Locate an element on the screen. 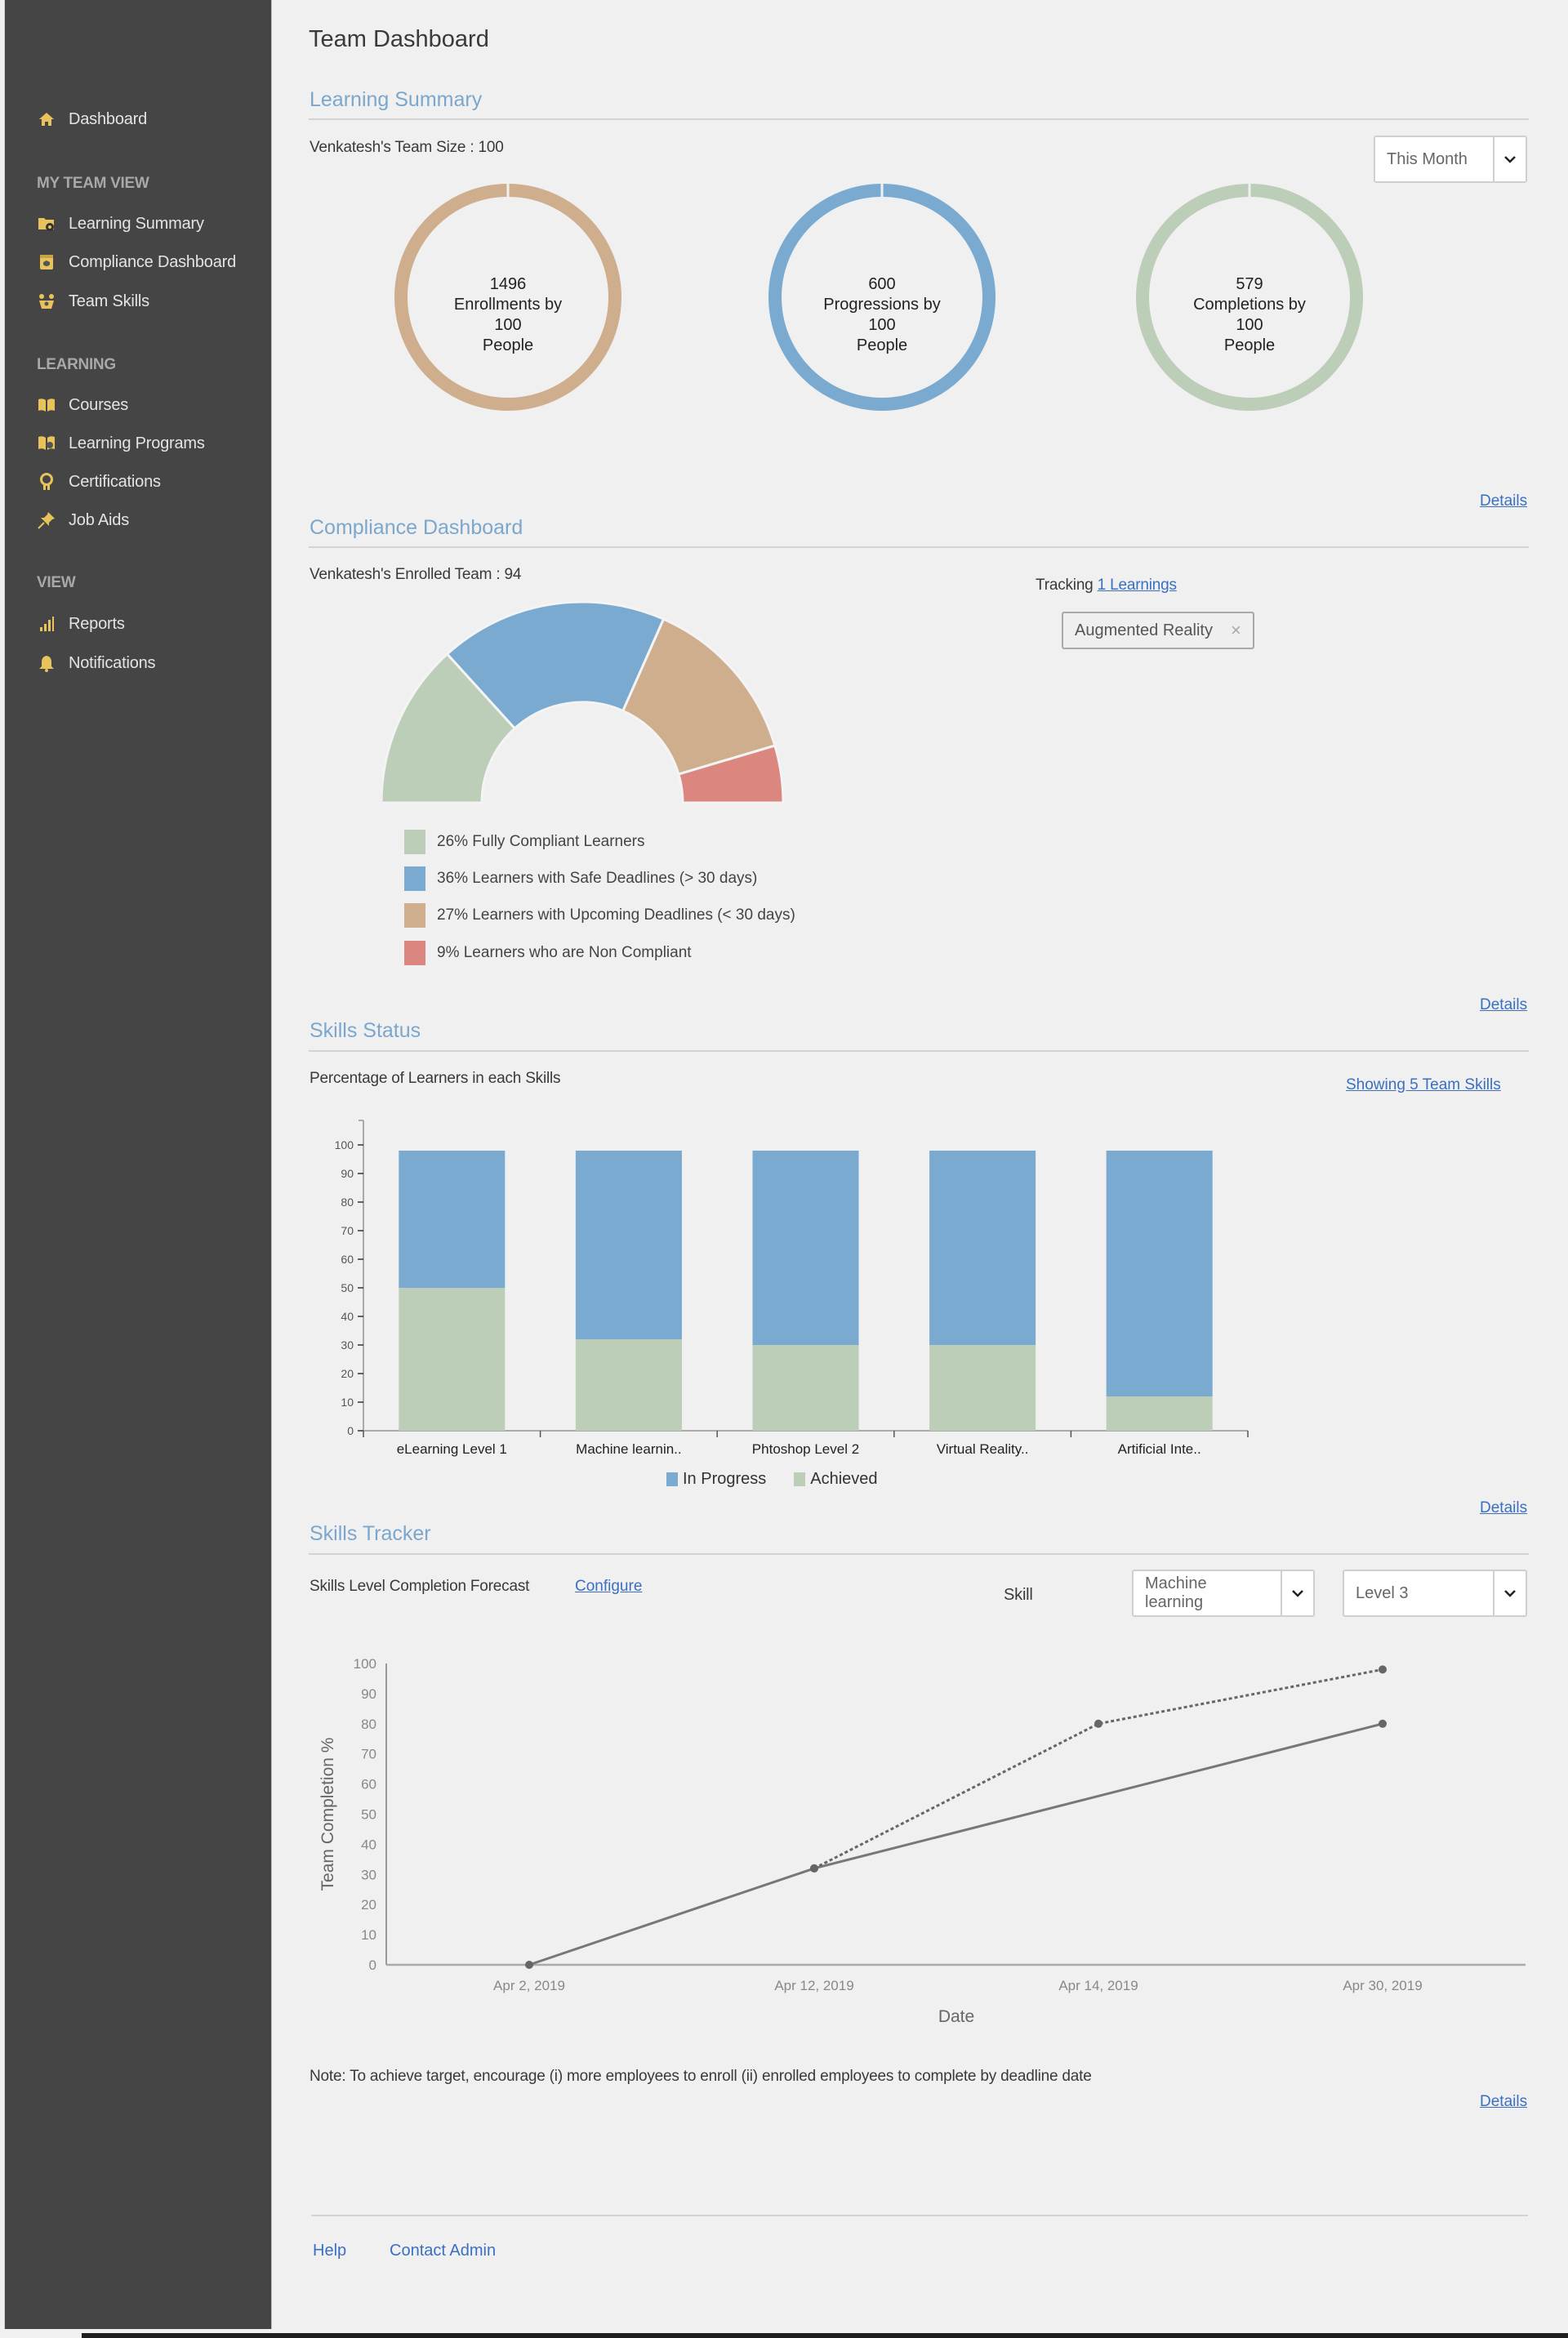  enrolled-team-label: Venkatesh's Enrolled Team : 94 is located at coordinates (416, 574).